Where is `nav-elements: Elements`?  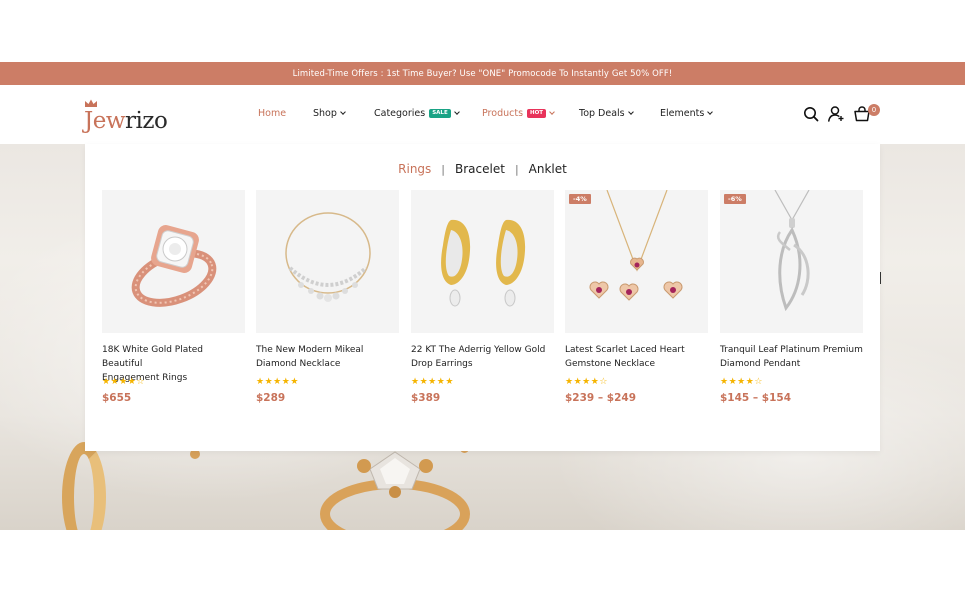 nav-elements: Elements is located at coordinates (687, 113).